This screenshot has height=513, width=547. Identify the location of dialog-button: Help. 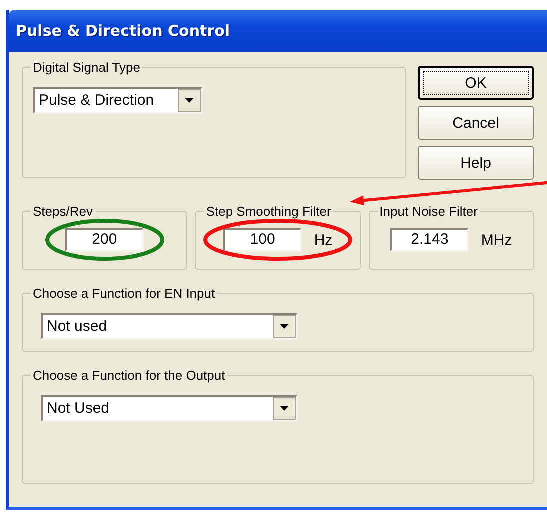
(476, 163).